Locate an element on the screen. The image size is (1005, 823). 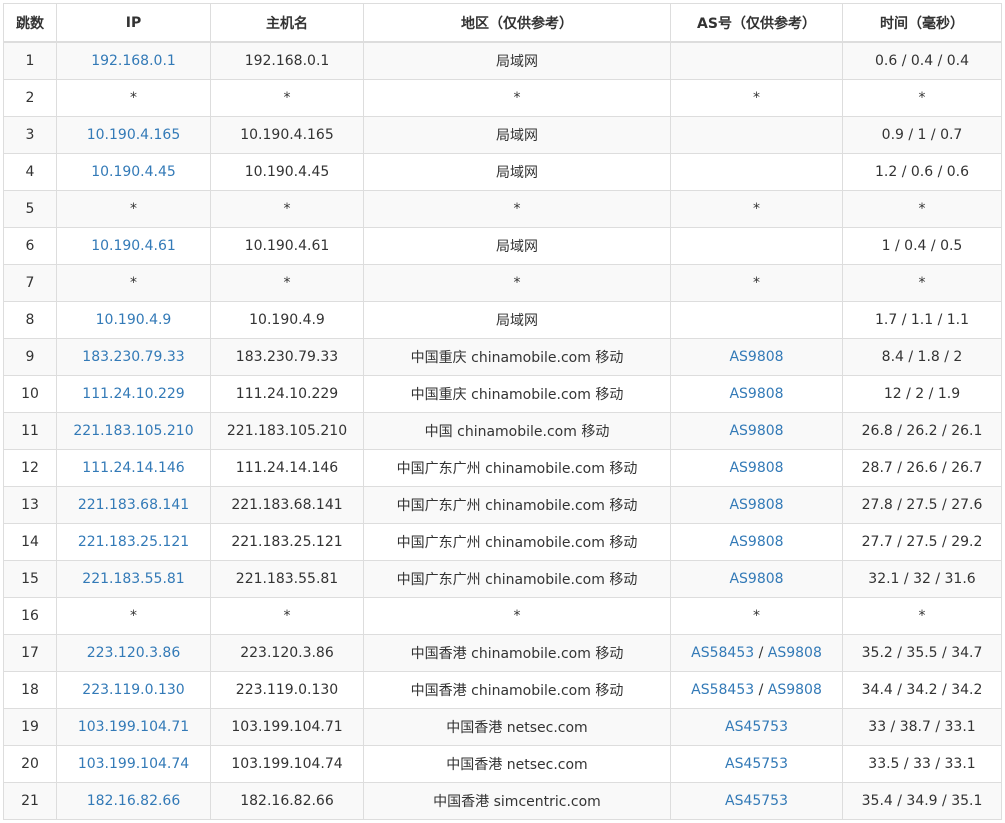
hostname-text: 221.183.105.210 is located at coordinates (287, 431).